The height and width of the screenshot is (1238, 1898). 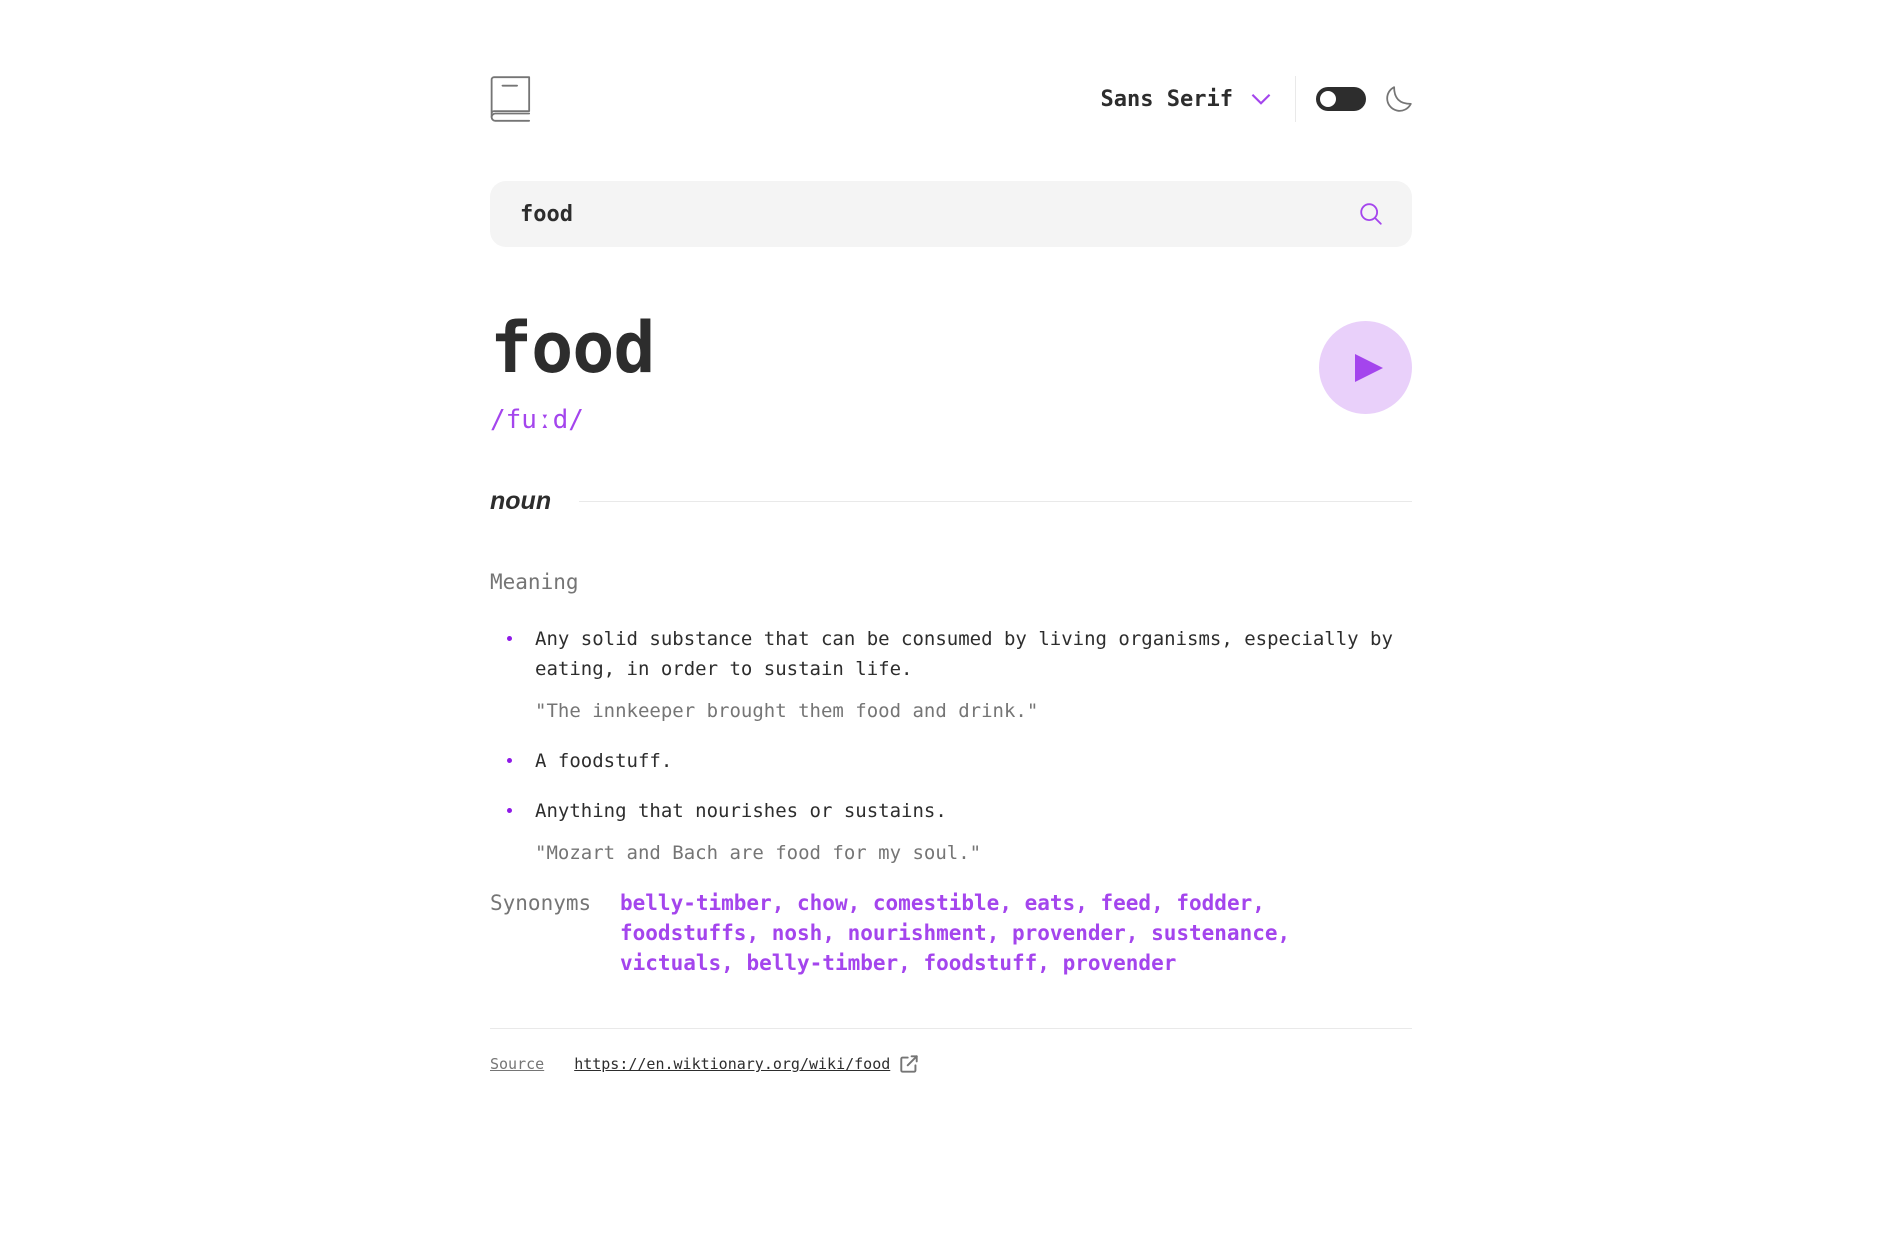 I want to click on synonym-item: foodstuffs, so click(x=683, y=933).